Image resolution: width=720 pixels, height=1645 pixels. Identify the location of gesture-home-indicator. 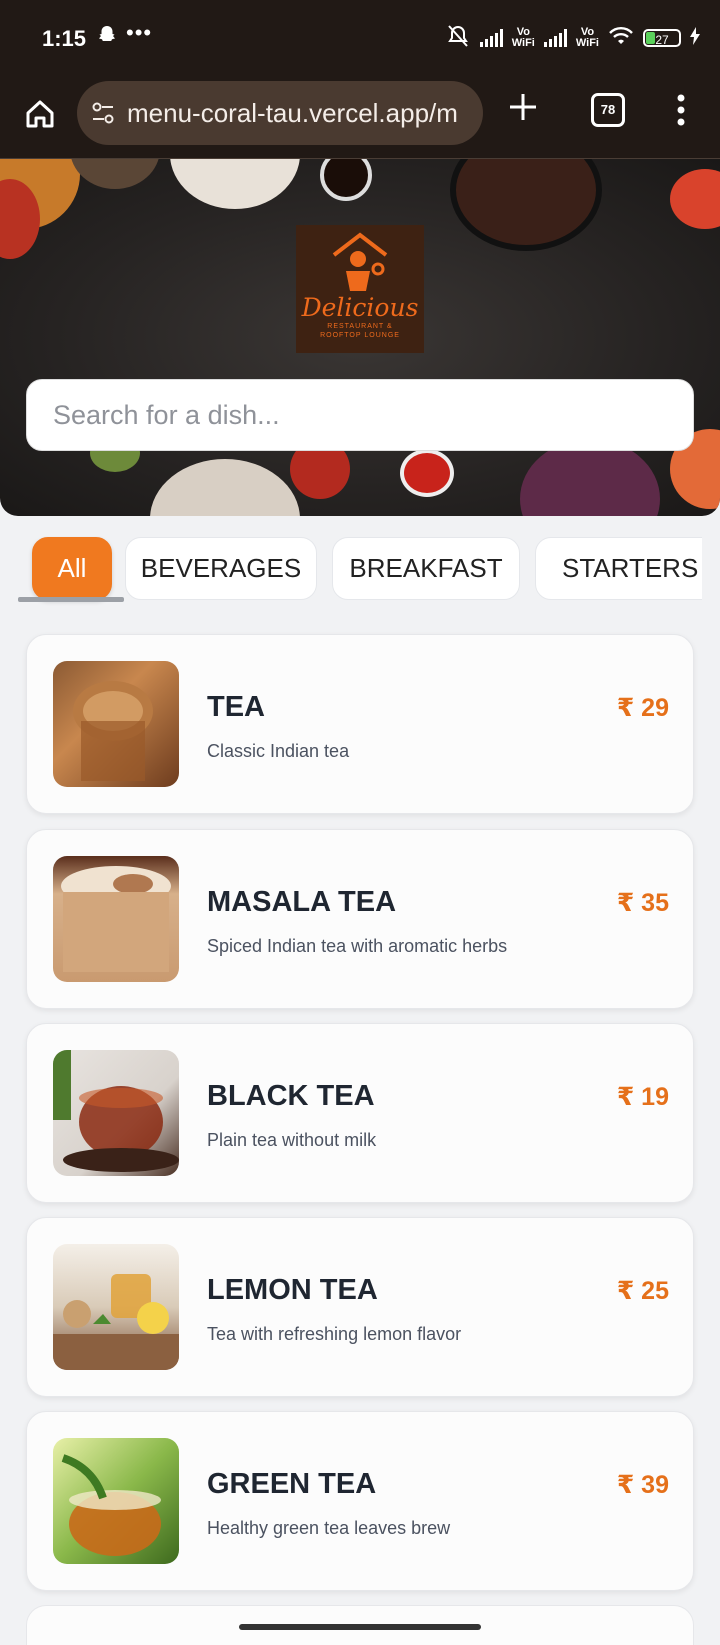
(360, 1627).